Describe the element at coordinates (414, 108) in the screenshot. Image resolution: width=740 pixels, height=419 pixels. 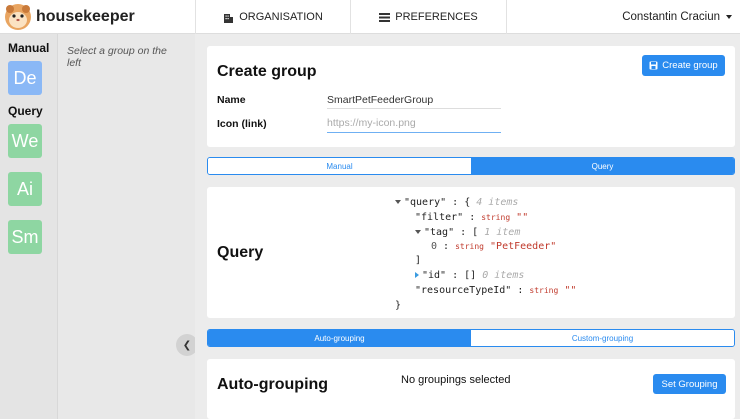
I see `name-field-underline` at that location.